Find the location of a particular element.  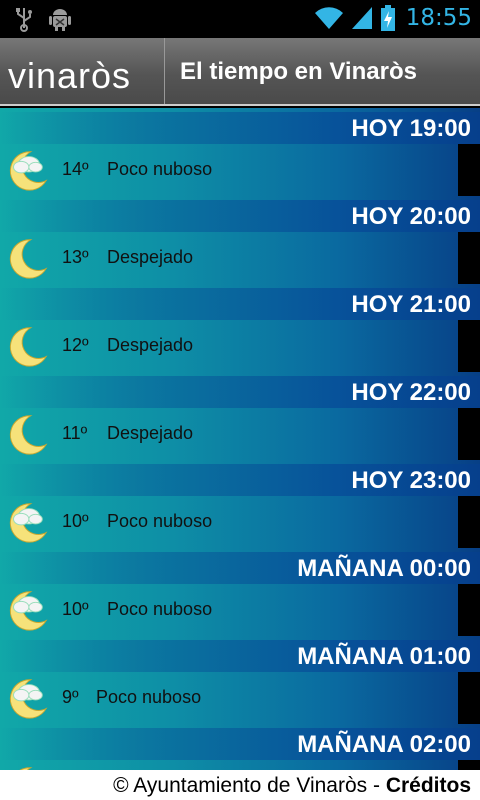

forecast-row: HOY 23:00 10º Poco nuboso is located at coordinates (240, 504).